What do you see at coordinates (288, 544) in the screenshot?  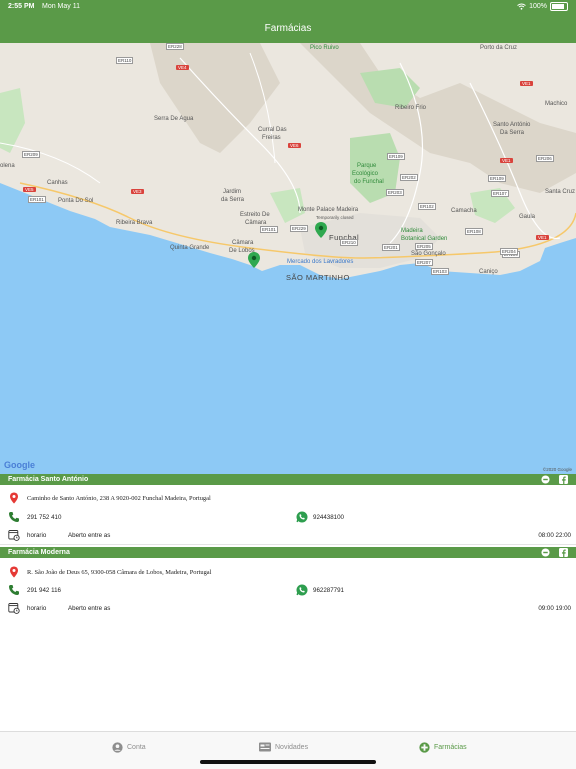 I see `divider` at bounding box center [288, 544].